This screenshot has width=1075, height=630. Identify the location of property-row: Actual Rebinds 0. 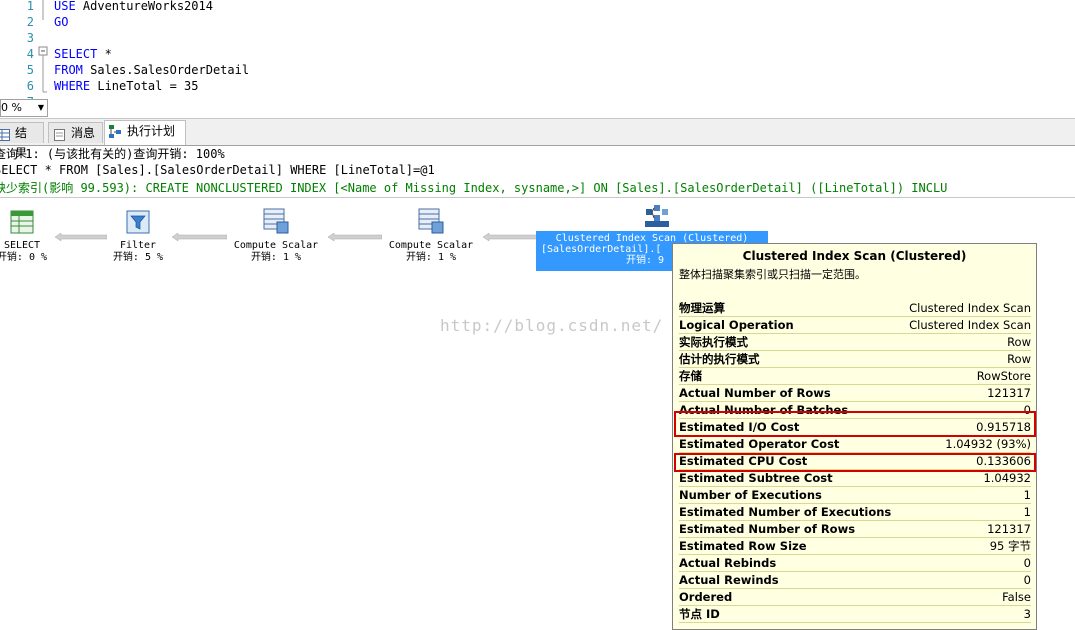
(855, 563).